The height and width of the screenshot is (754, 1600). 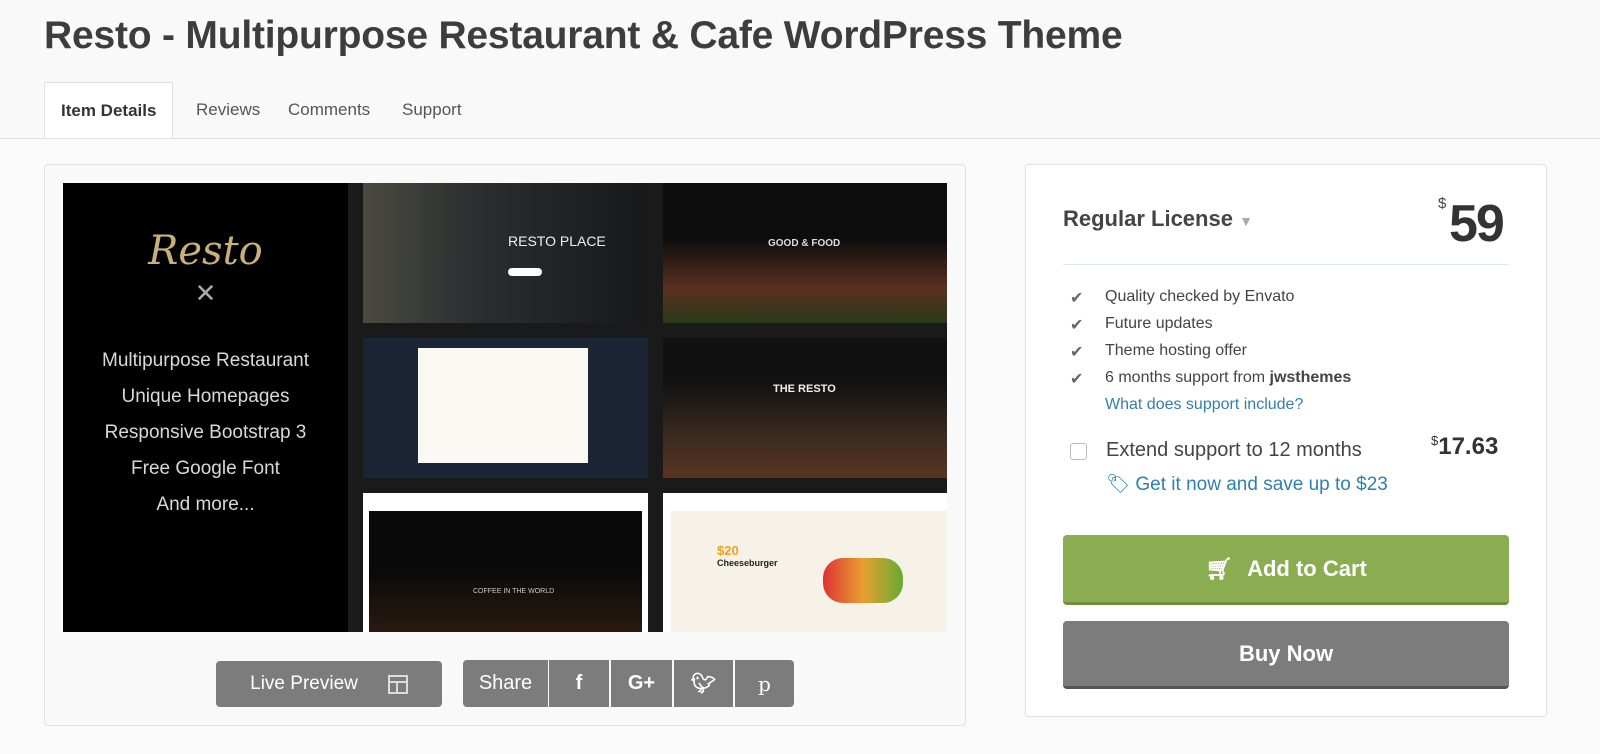 What do you see at coordinates (505, 562) in the screenshot?
I see `thumb-home-5: COFFEE IN THE WORLD` at bounding box center [505, 562].